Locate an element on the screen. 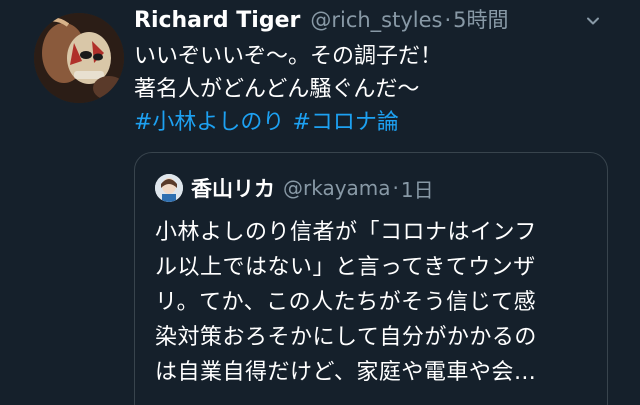  quoted-text-line: 小林よしのり信者が「コロナはインフ is located at coordinates (346, 232).